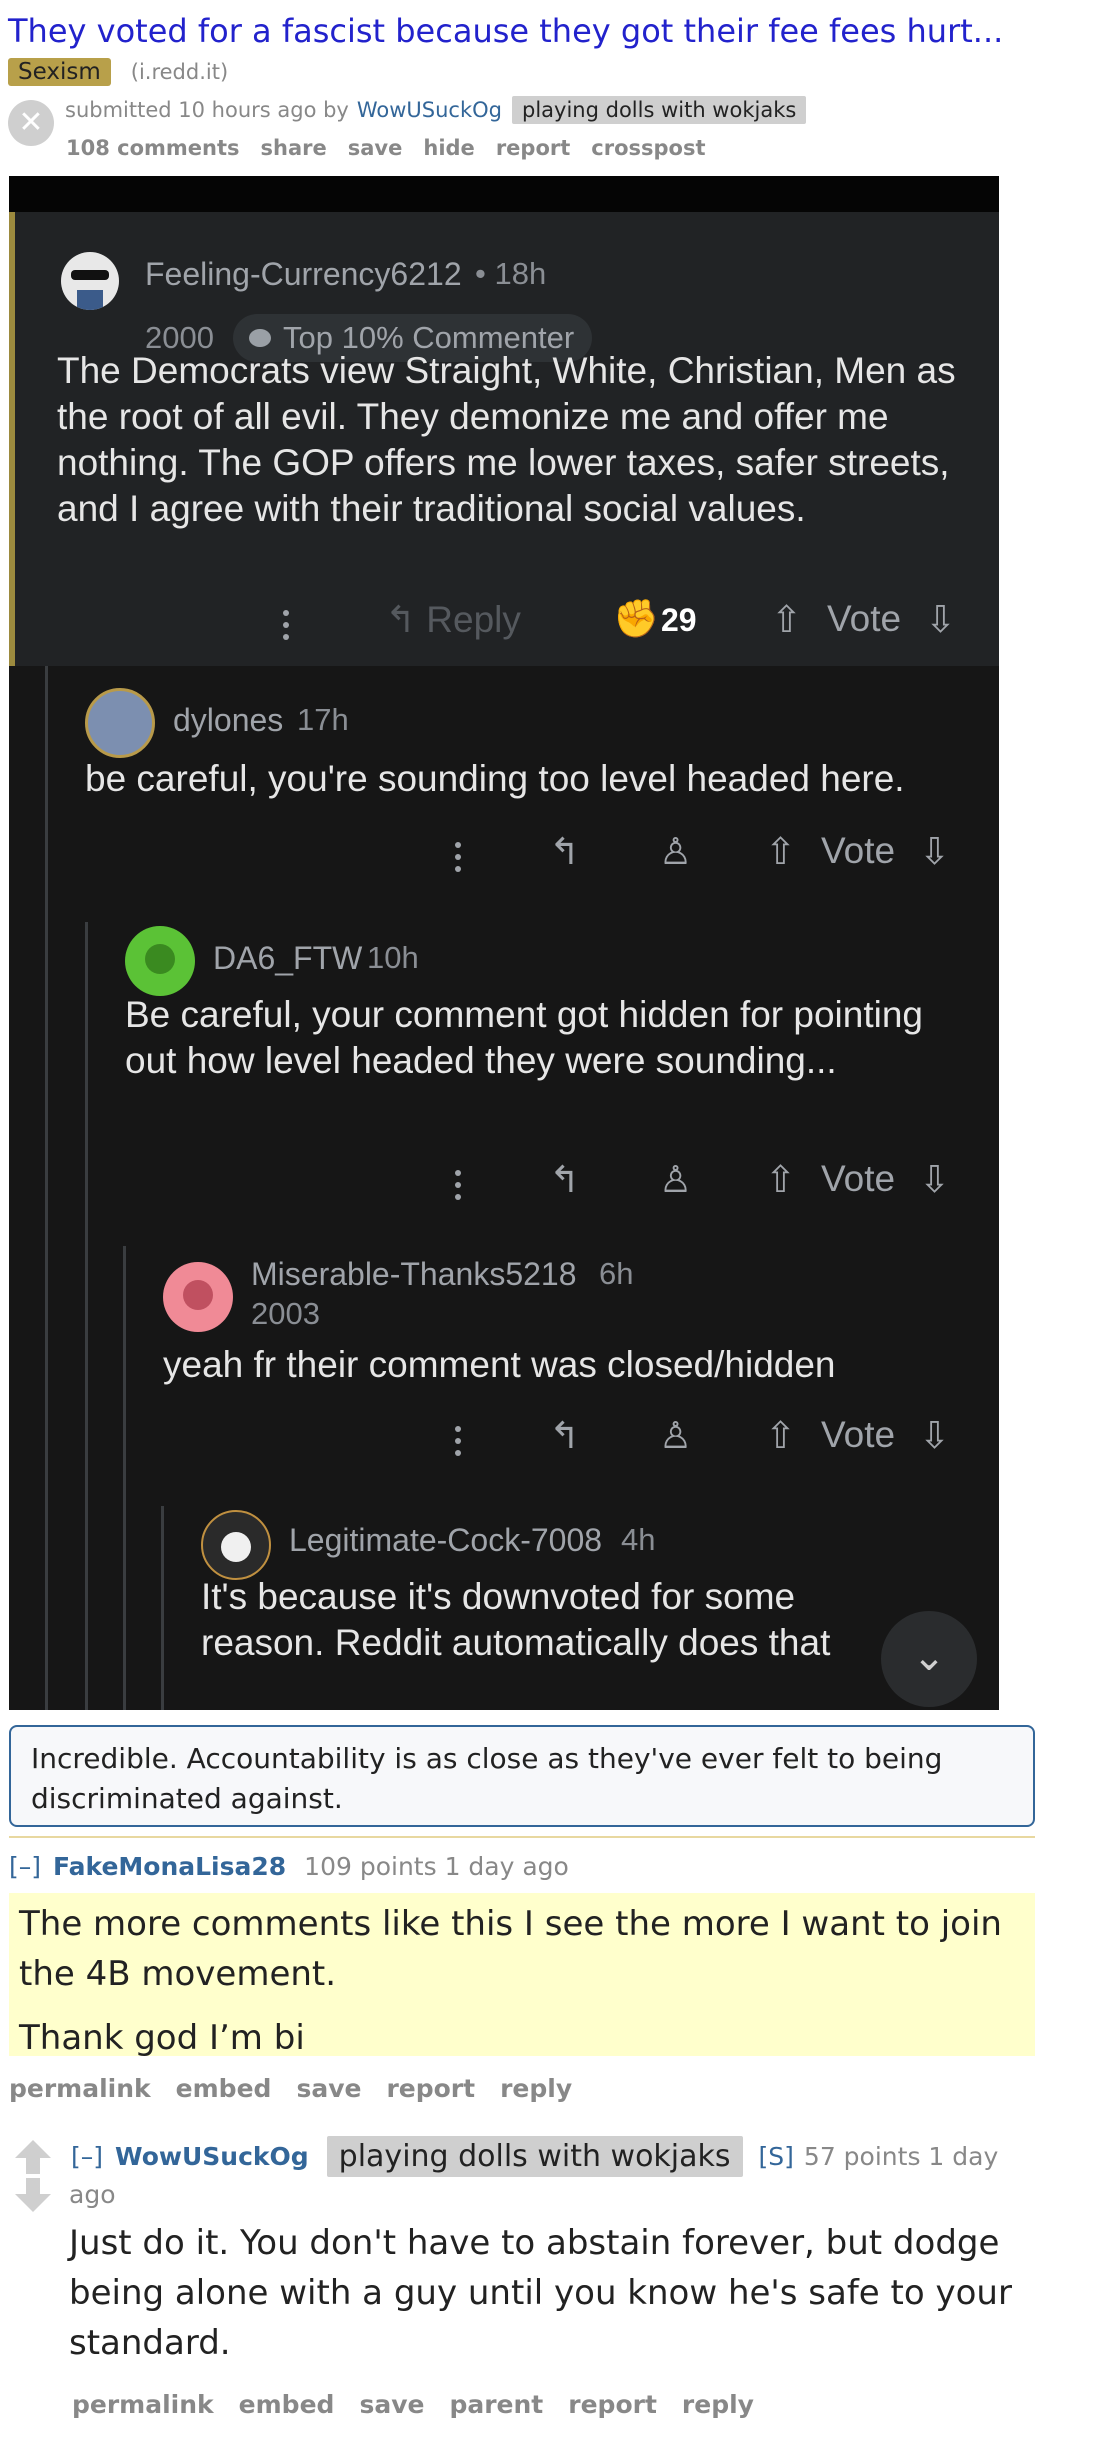  What do you see at coordinates (473, 619) in the screenshot?
I see `reply-label: Reply` at bounding box center [473, 619].